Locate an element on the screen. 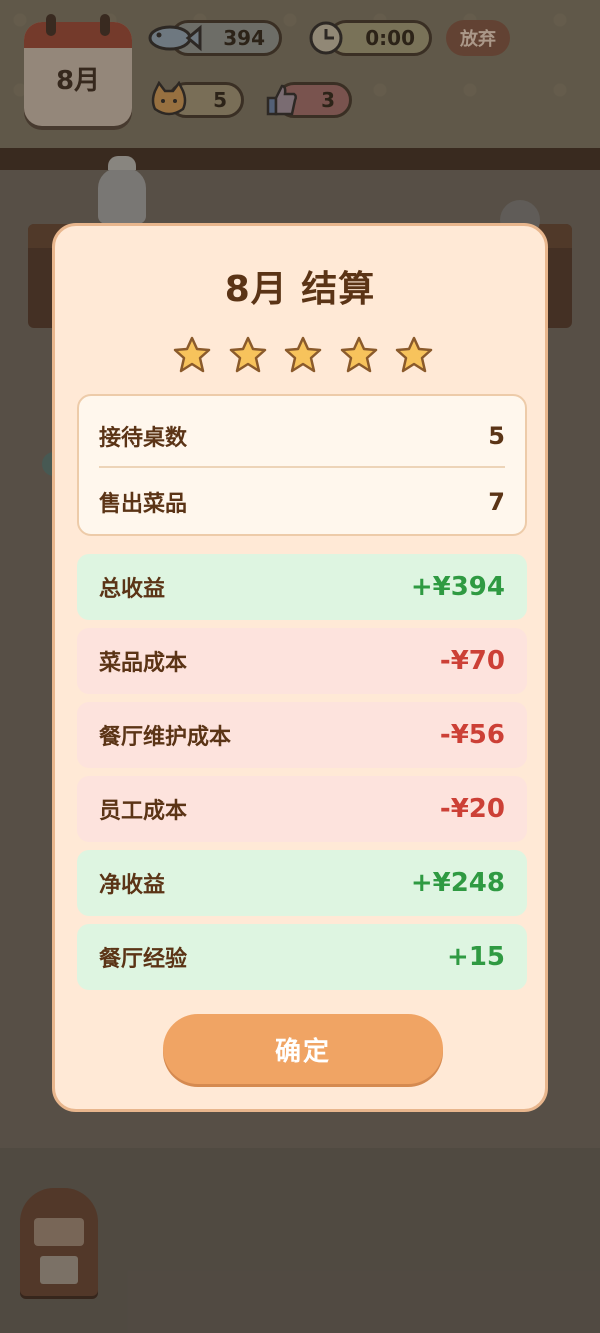 Image resolution: width=600 pixels, height=1333 pixels. restaurant-exp-label: 餐厅经验 is located at coordinates (143, 959).